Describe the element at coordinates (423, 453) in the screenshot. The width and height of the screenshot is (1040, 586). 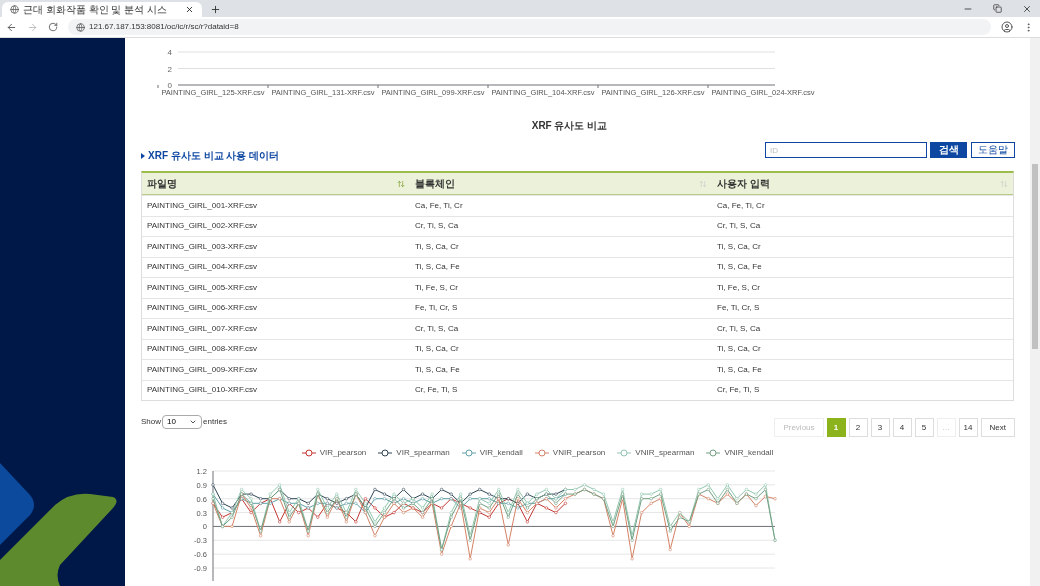
I see `legend-label: VIR_spearman` at that location.